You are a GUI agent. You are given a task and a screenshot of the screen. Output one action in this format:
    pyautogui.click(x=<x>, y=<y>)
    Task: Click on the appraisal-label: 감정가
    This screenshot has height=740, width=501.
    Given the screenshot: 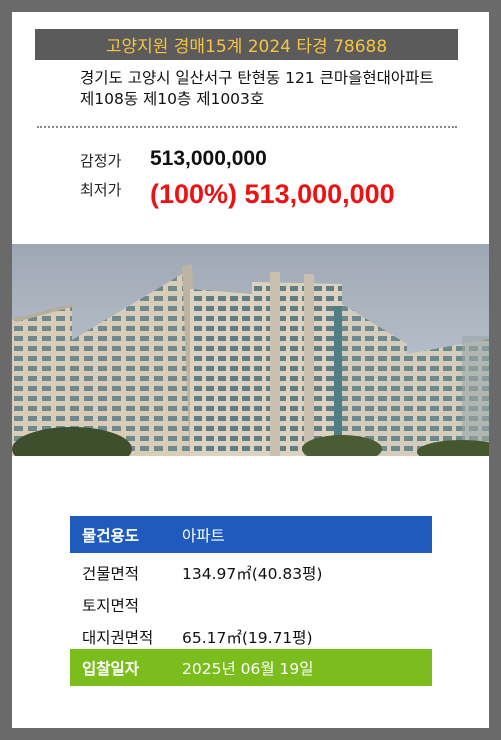 What is the action you would take?
    pyautogui.click(x=101, y=161)
    